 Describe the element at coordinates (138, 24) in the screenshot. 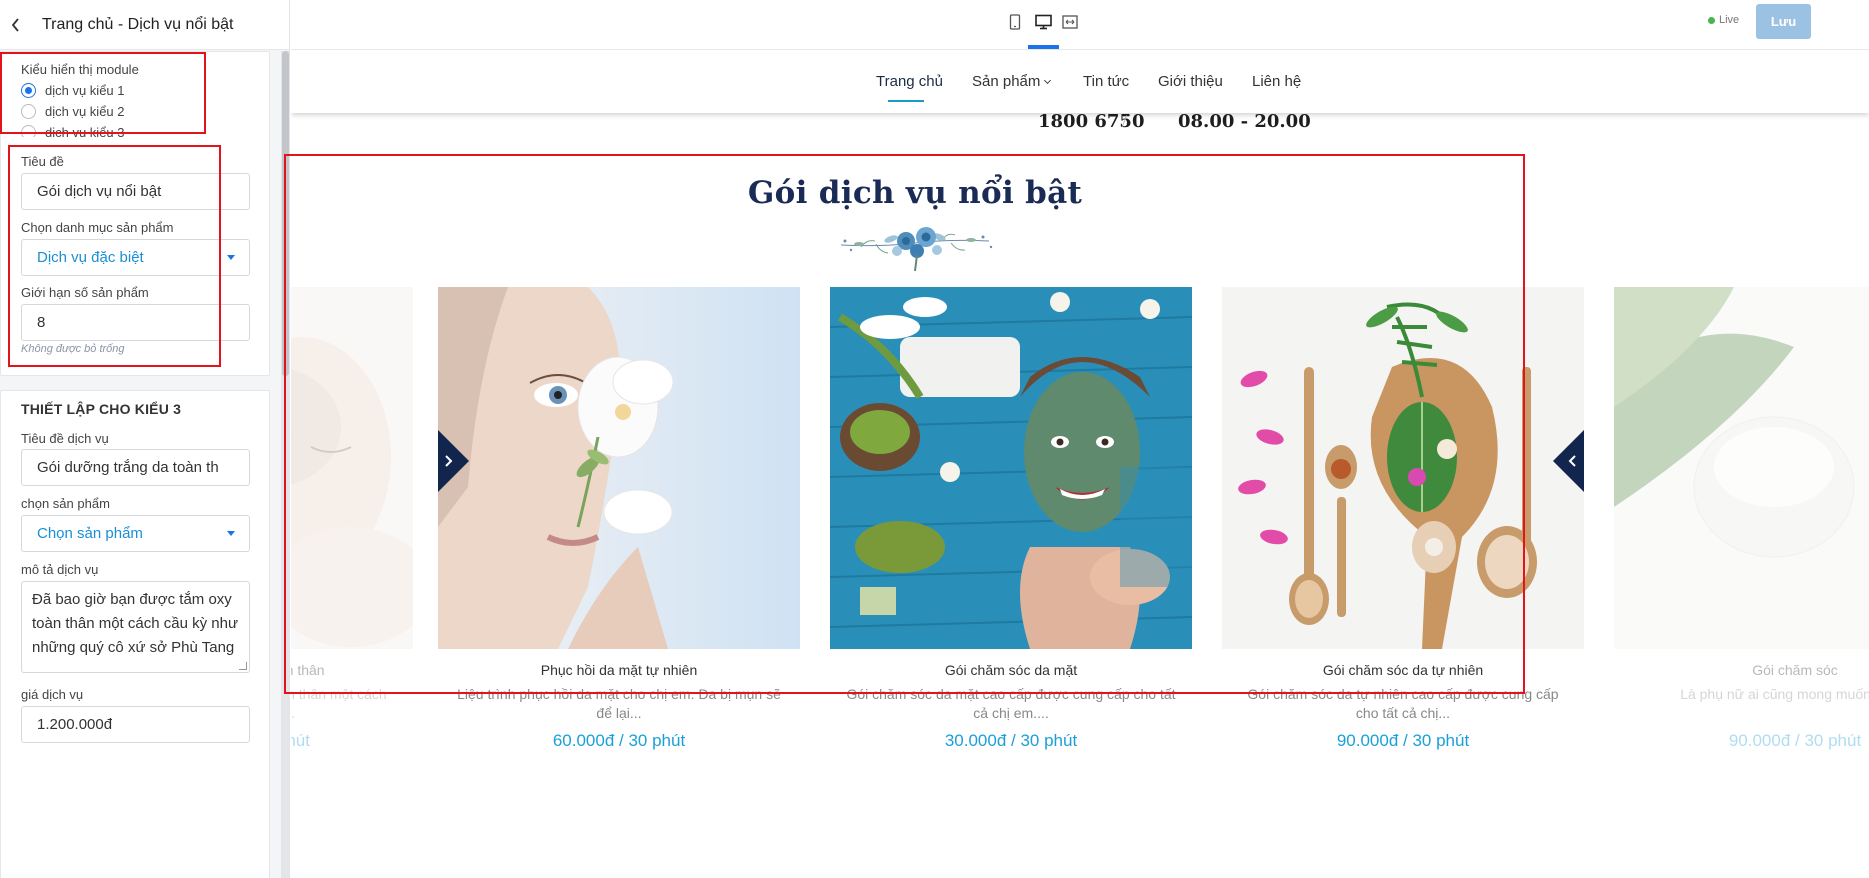

I see `panel-title: Trang chủ - Dịch vụ nổi bật` at that location.